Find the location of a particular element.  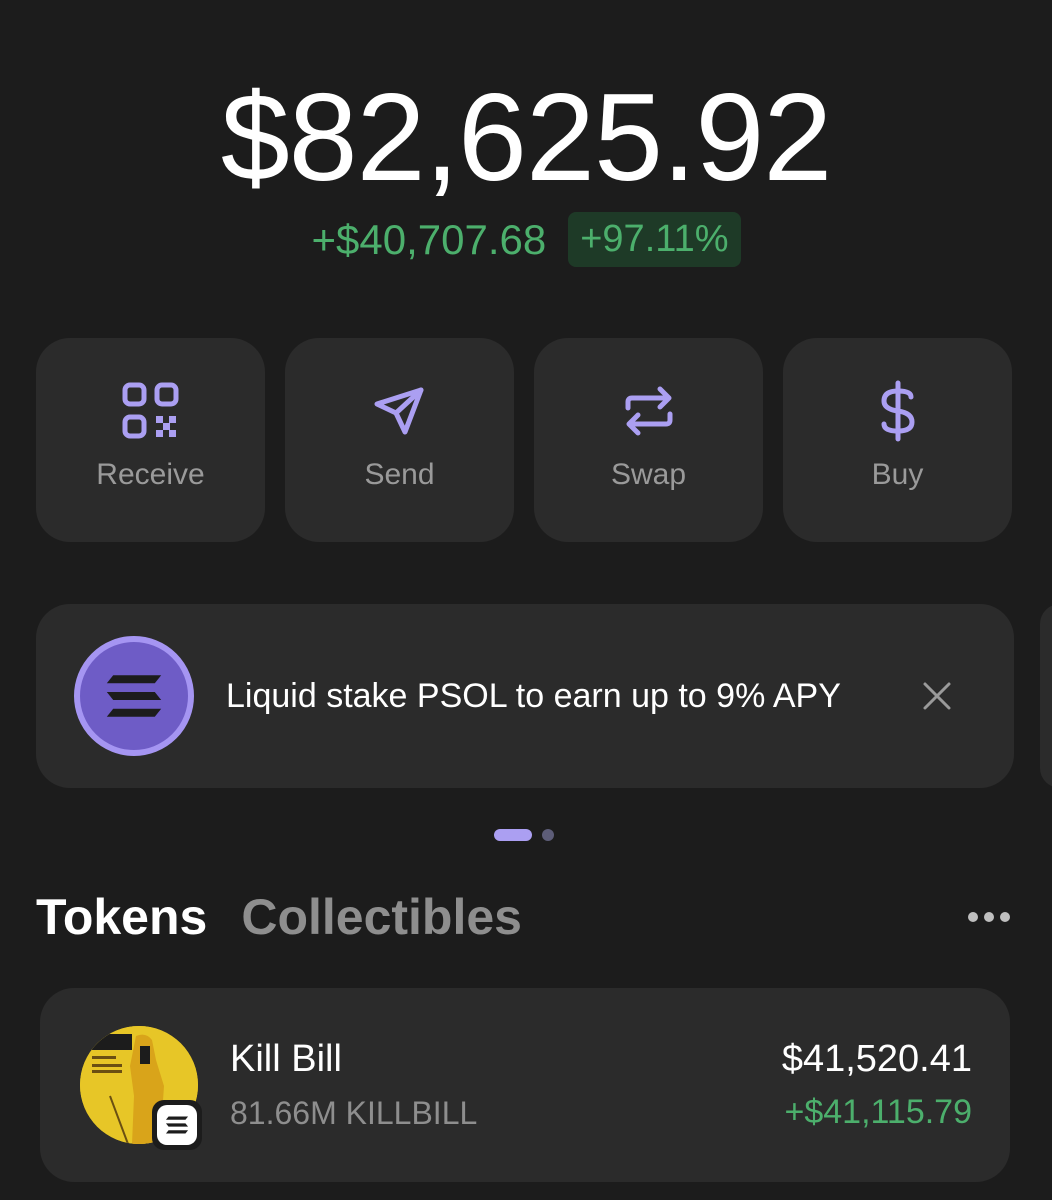

buy-label: Buy is located at coordinates (897, 474).